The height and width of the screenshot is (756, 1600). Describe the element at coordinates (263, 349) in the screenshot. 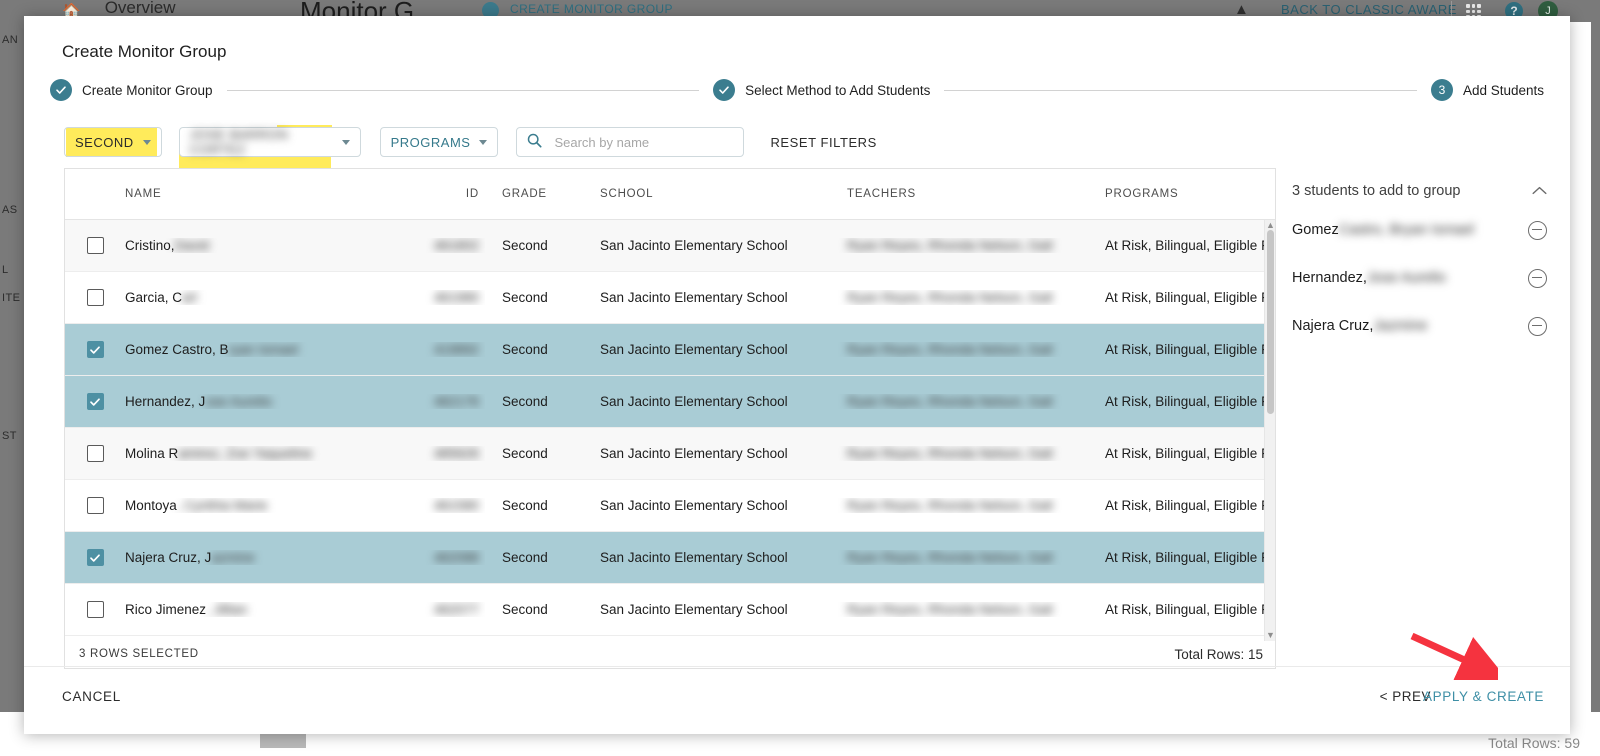

I see `cell-name-redacted: ryan Ismael` at that location.